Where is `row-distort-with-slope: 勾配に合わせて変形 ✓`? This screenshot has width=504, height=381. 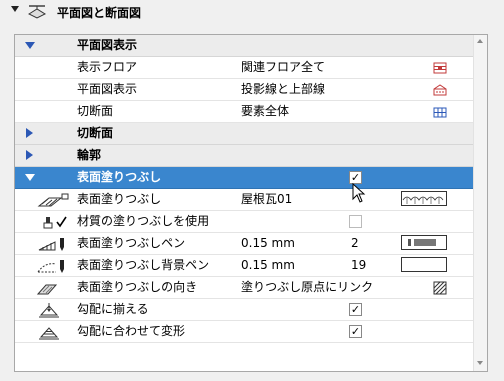 row-distort-with-slope: 勾配に合わせて変形 ✓ is located at coordinates (244, 332).